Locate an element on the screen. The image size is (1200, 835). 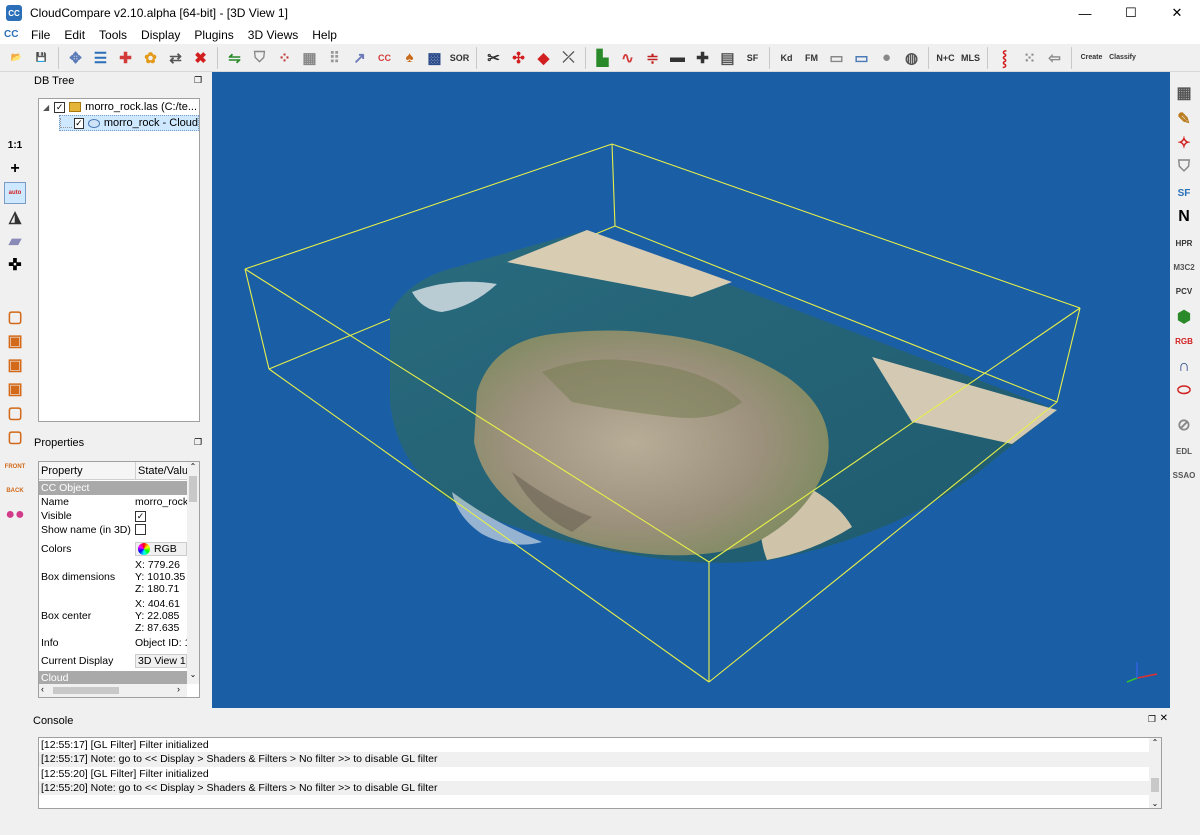
translate-icon: ✣ is located at coordinates (519, 58).